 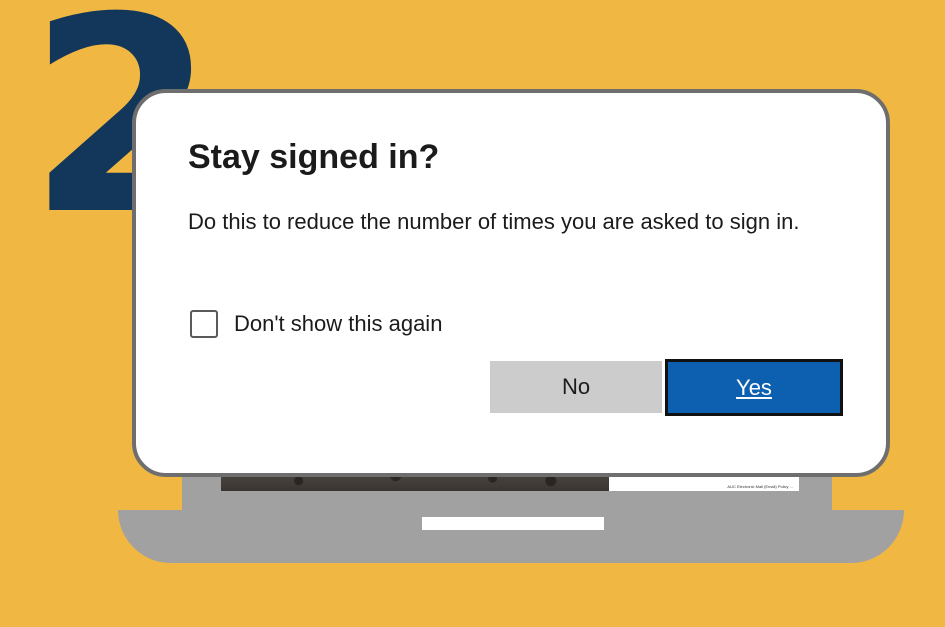 I want to click on dont-show-again-checkbox-row: Don't show this again, so click(x=316, y=324).